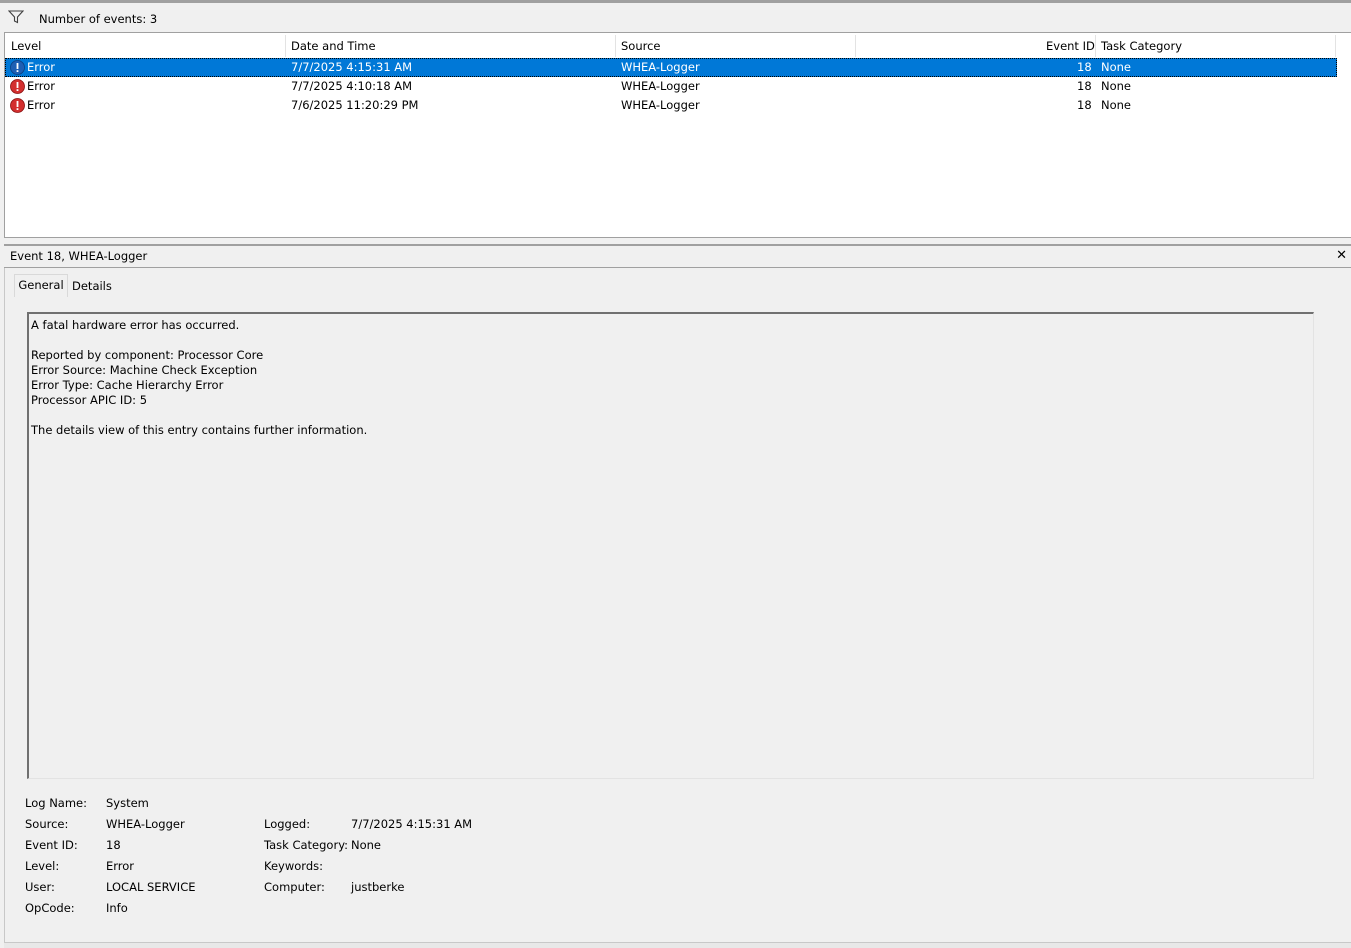 The image size is (1351, 948). I want to click on filter-icon, so click(16, 17).